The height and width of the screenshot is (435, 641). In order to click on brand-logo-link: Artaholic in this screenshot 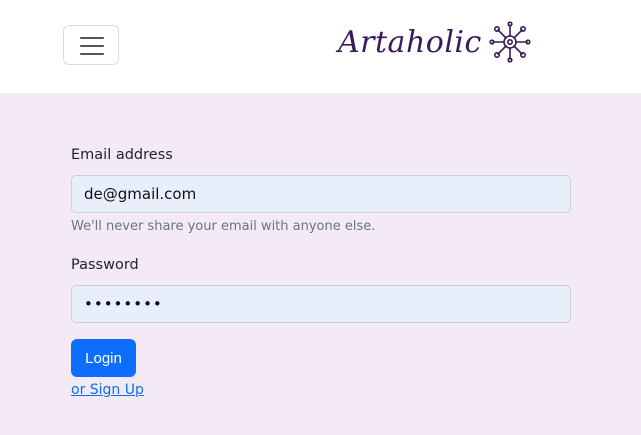, I will do `click(435, 42)`.